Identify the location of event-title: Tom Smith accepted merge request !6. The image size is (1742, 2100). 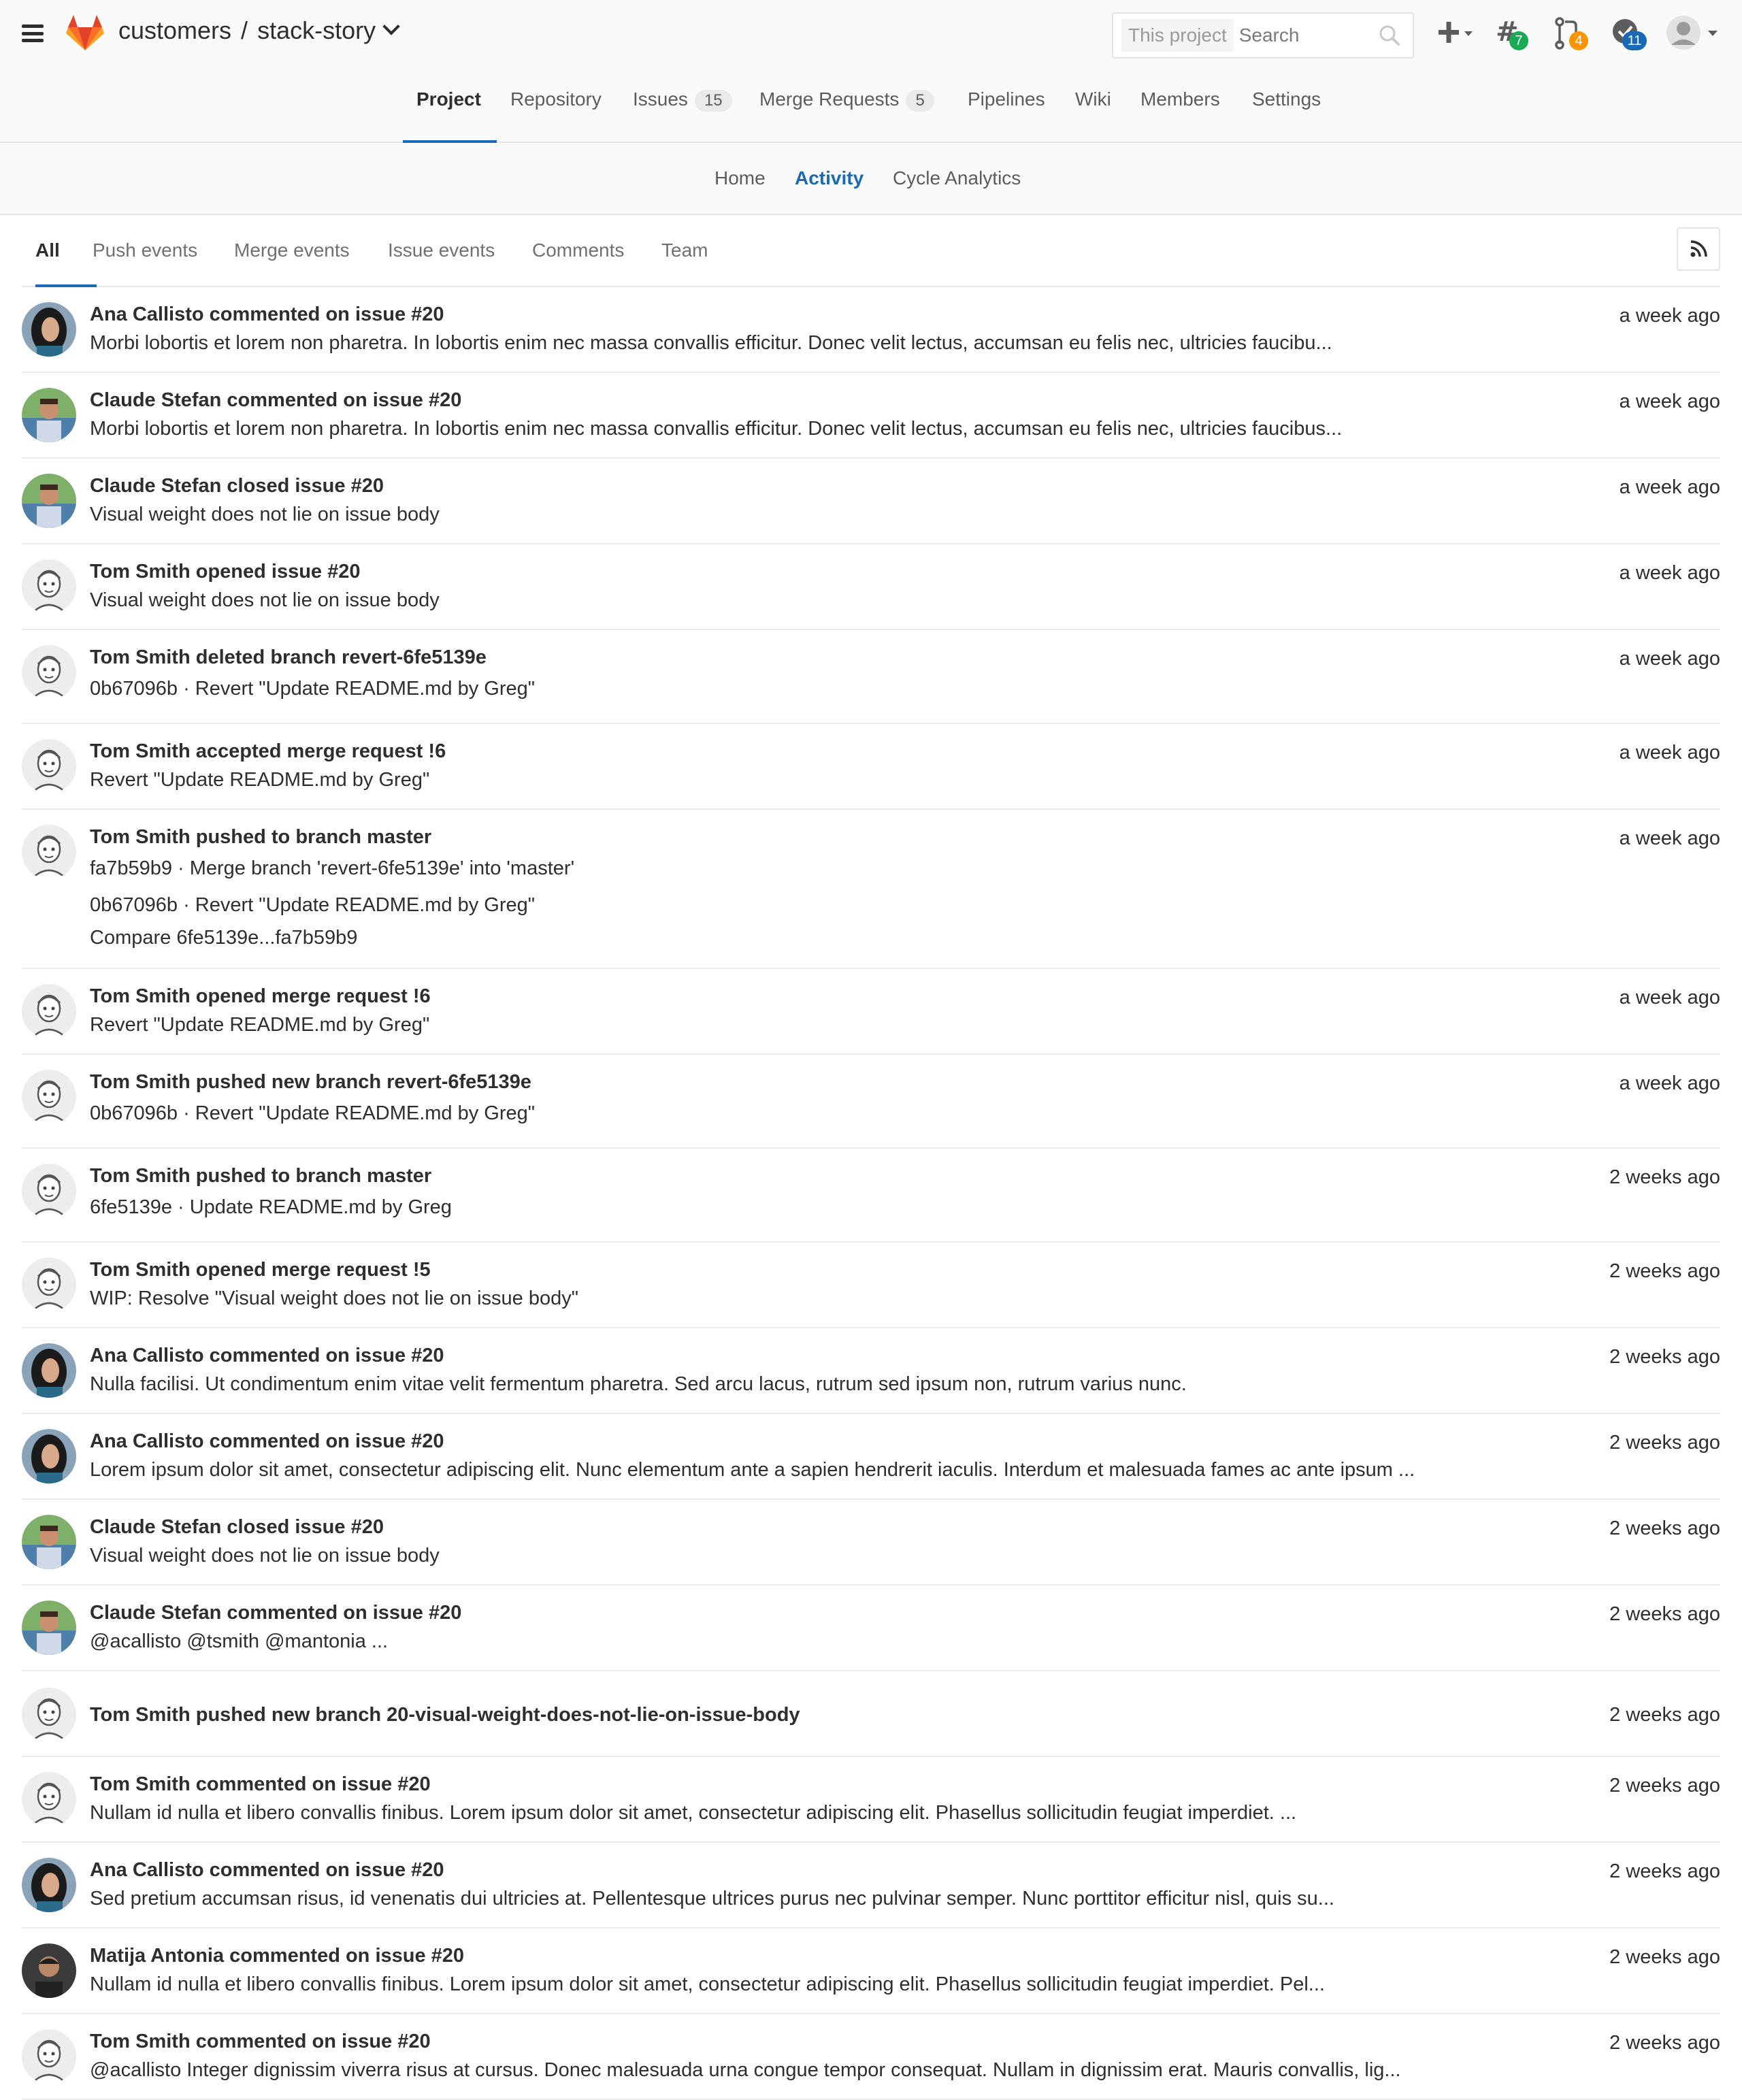
(268, 751).